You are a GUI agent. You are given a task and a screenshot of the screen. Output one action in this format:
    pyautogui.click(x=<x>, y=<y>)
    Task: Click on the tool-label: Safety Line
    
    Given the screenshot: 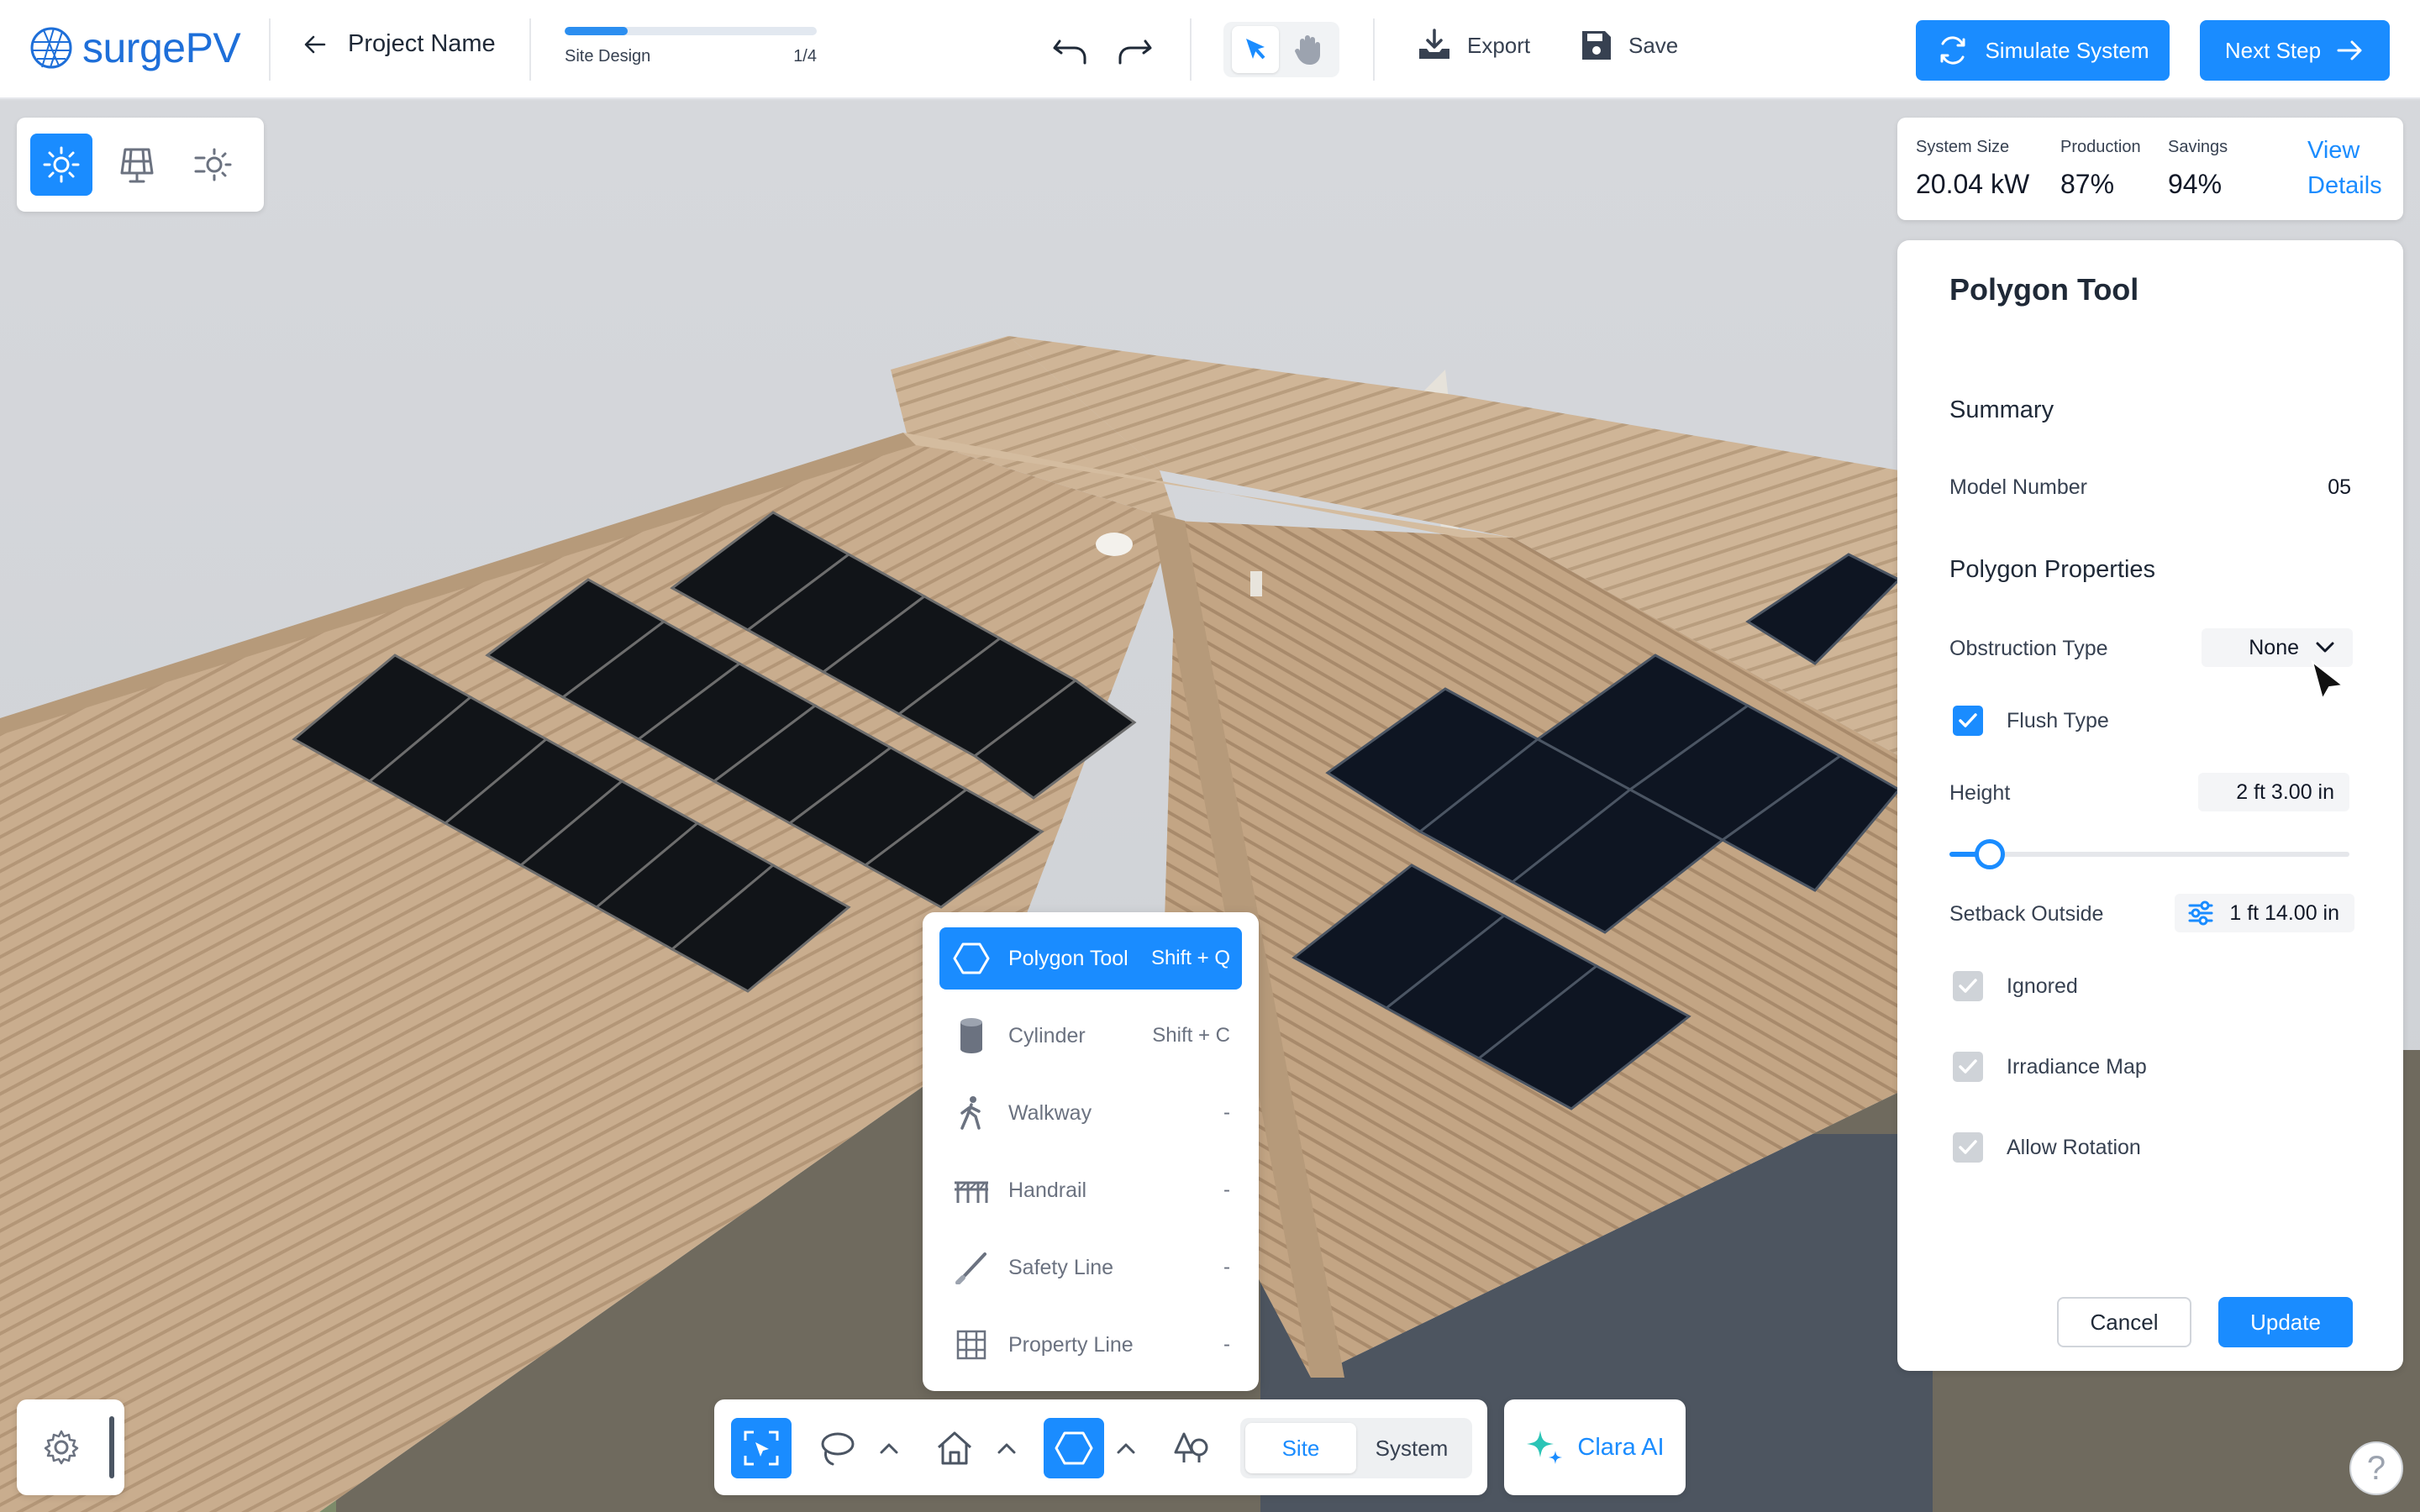 What is the action you would take?
    pyautogui.click(x=1061, y=1267)
    